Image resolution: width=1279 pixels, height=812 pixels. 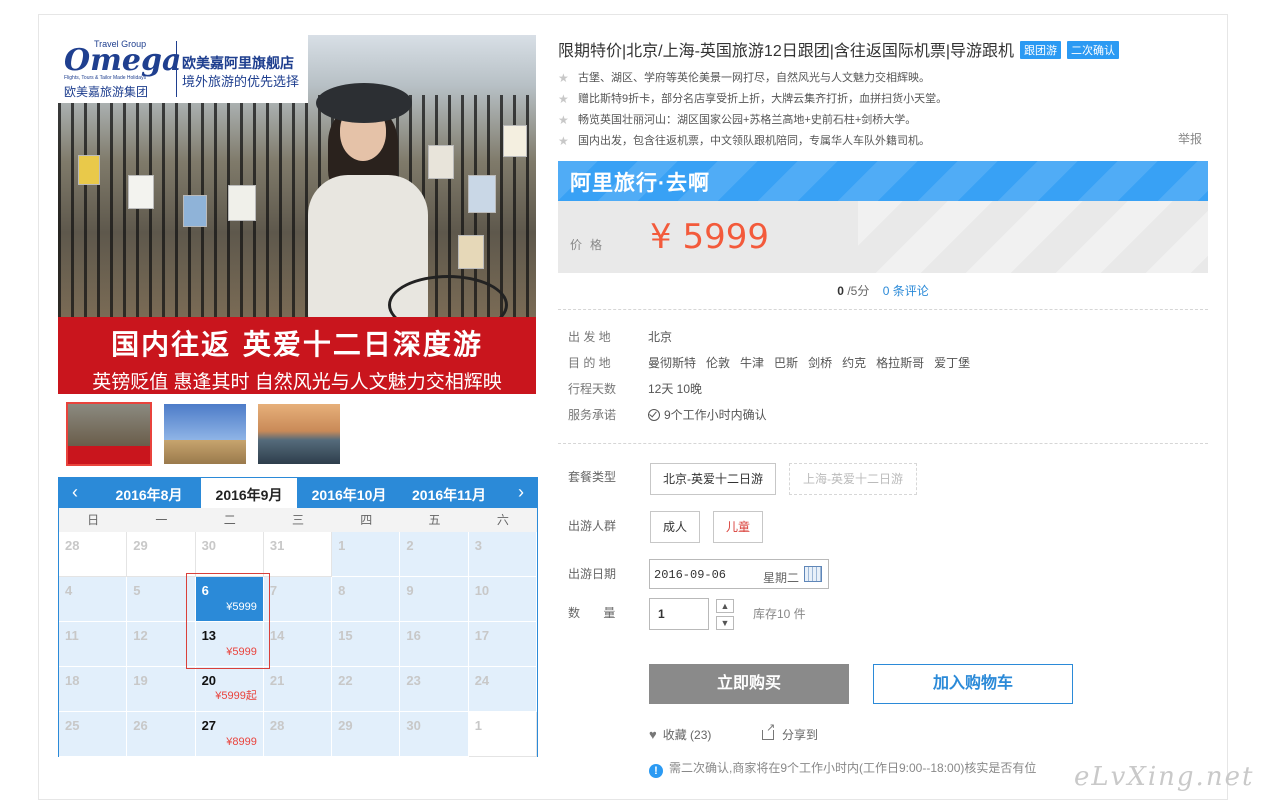 I want to click on feature-item: ★ 古堡、湖区、学府等英伦美景一网打尽，自然风光与人文魅力交相辉映。, so click(x=883, y=78).